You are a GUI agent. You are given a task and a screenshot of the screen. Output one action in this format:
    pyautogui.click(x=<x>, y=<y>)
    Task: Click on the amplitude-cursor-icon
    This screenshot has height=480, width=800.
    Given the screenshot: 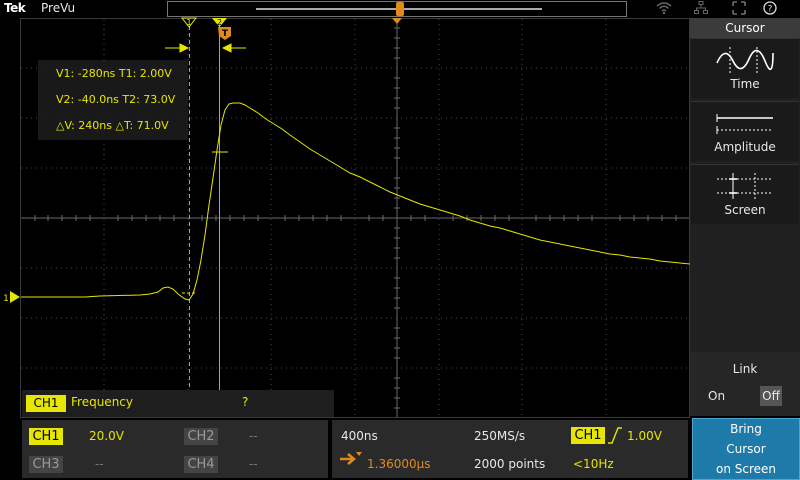 What is the action you would take?
    pyautogui.click(x=744, y=124)
    